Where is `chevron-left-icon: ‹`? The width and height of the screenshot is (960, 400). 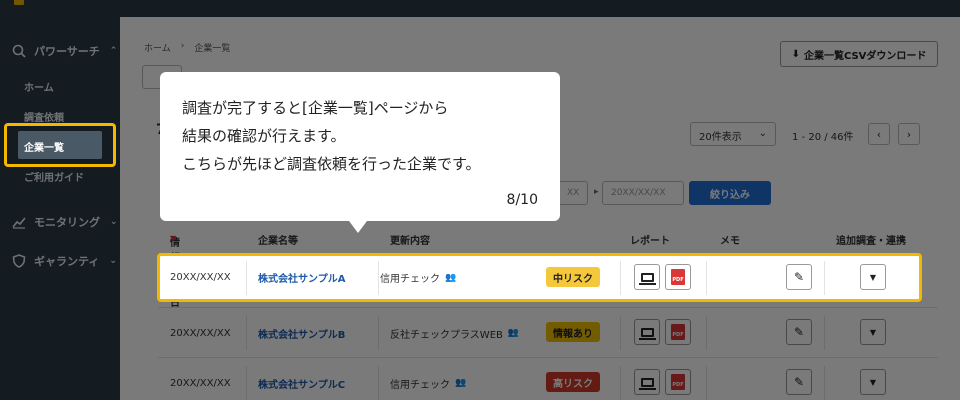 chevron-left-icon: ‹ is located at coordinates (879, 134).